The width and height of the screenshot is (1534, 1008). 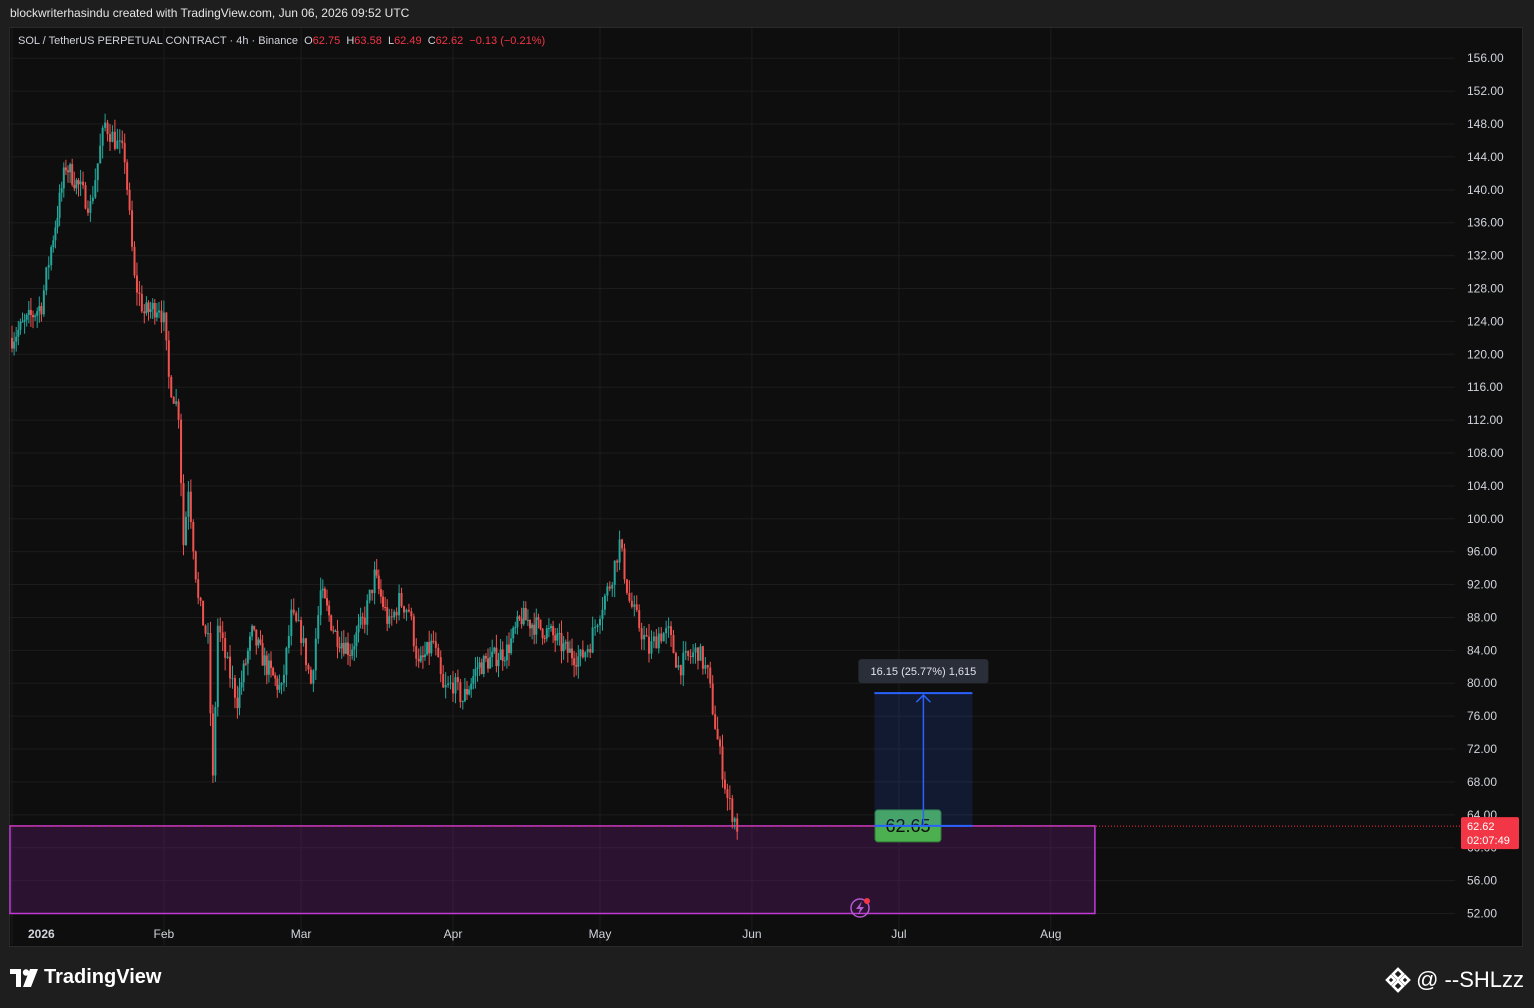 What do you see at coordinates (1485, 519) in the screenshot?
I see `y-tick-label: 100.00` at bounding box center [1485, 519].